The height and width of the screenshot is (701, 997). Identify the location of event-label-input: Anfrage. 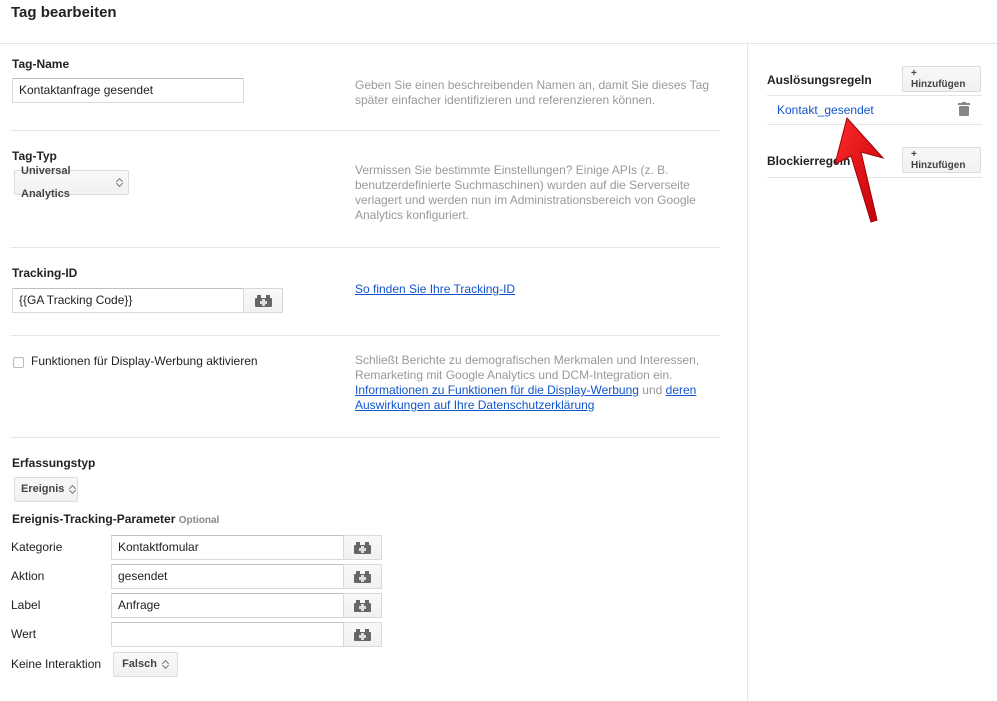
(227, 605).